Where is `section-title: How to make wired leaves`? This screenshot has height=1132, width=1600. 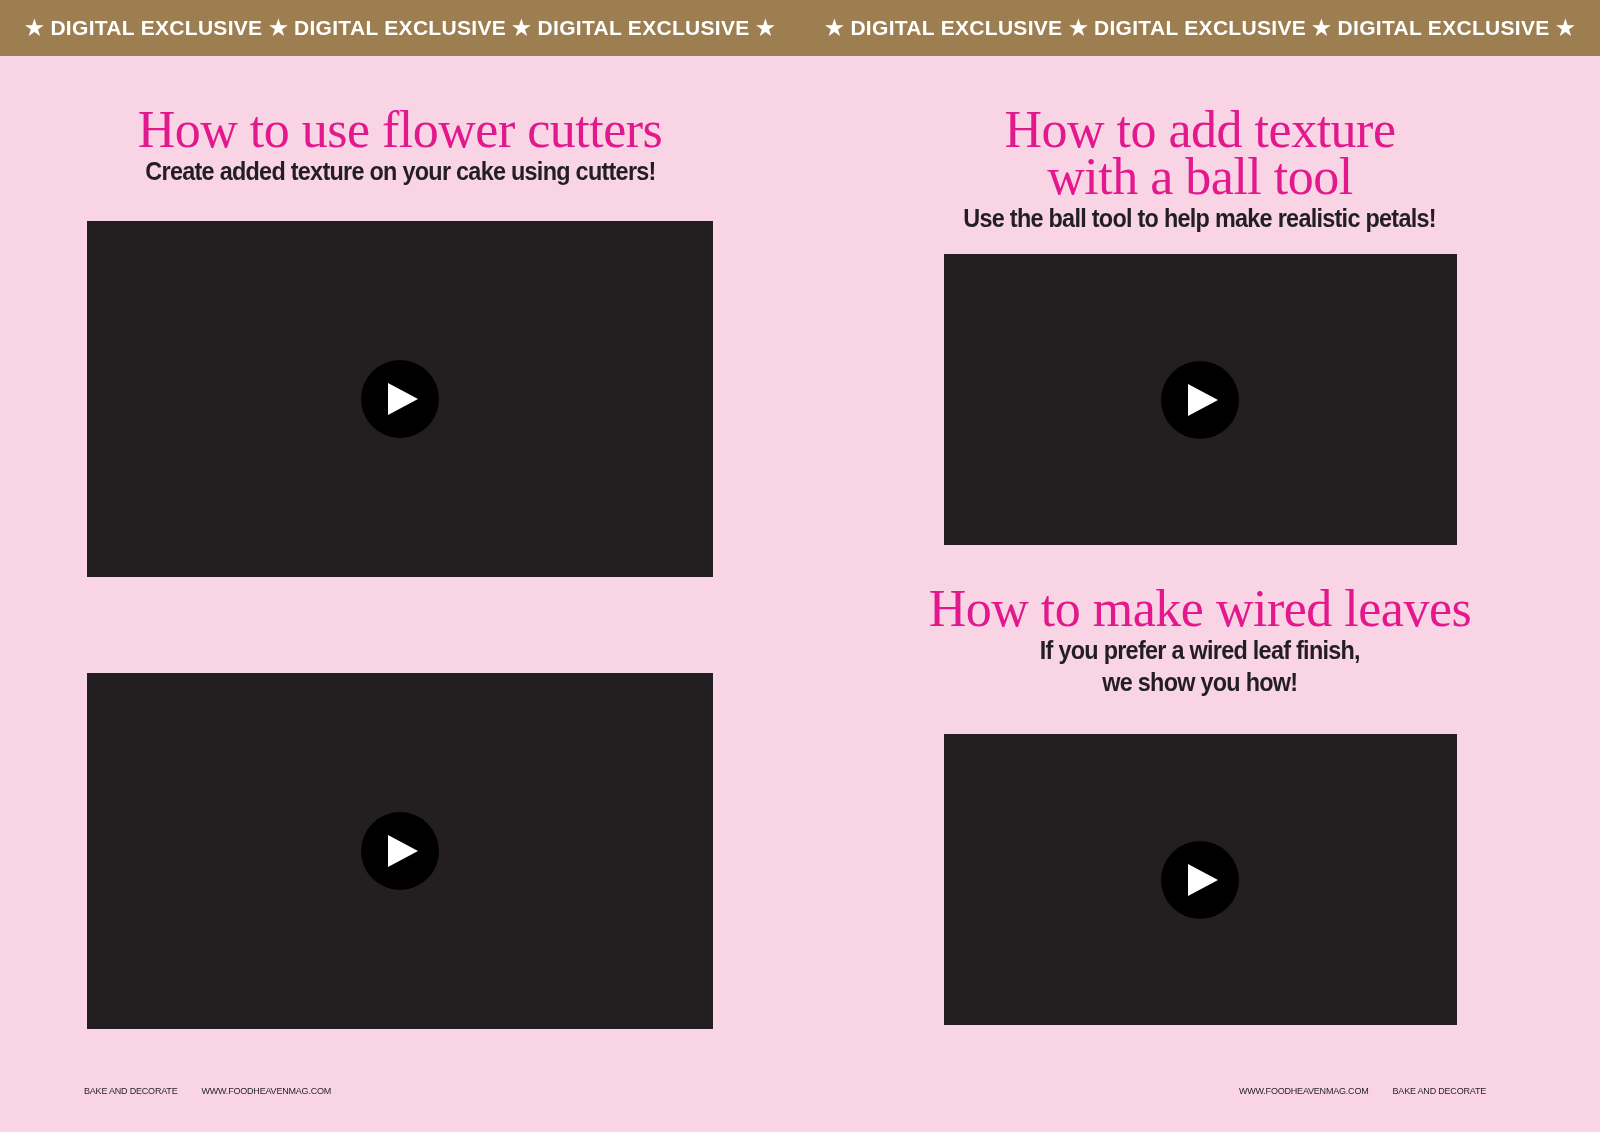
section-title: How to make wired leaves is located at coordinates (1200, 608).